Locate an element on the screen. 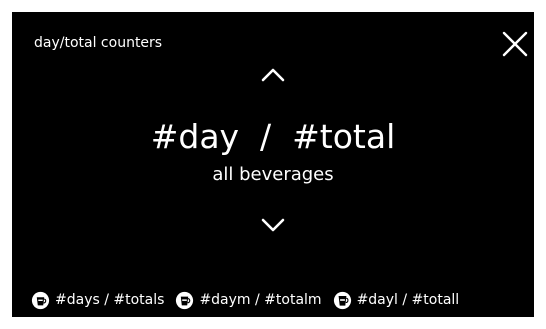 Image resolution: width=546 pixels, height=329 pixels. close-button is located at coordinates (515, 44).